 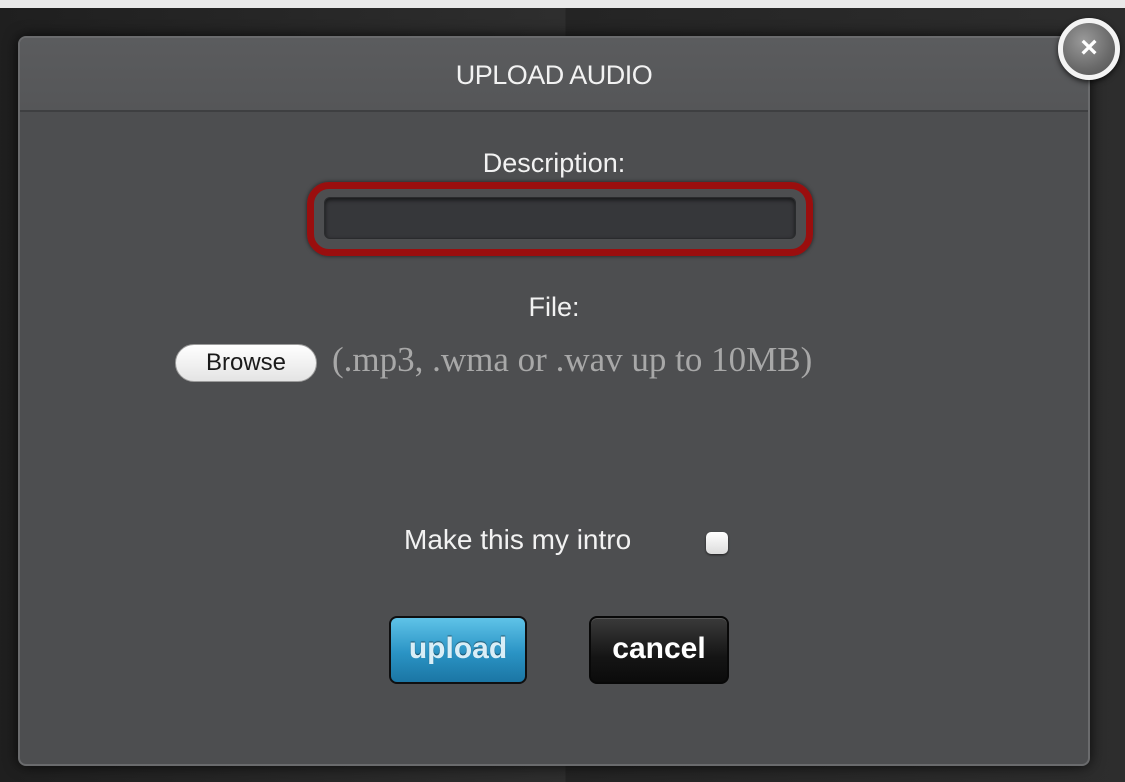 What do you see at coordinates (518, 539) in the screenshot?
I see `intro-label: Make this my intro` at bounding box center [518, 539].